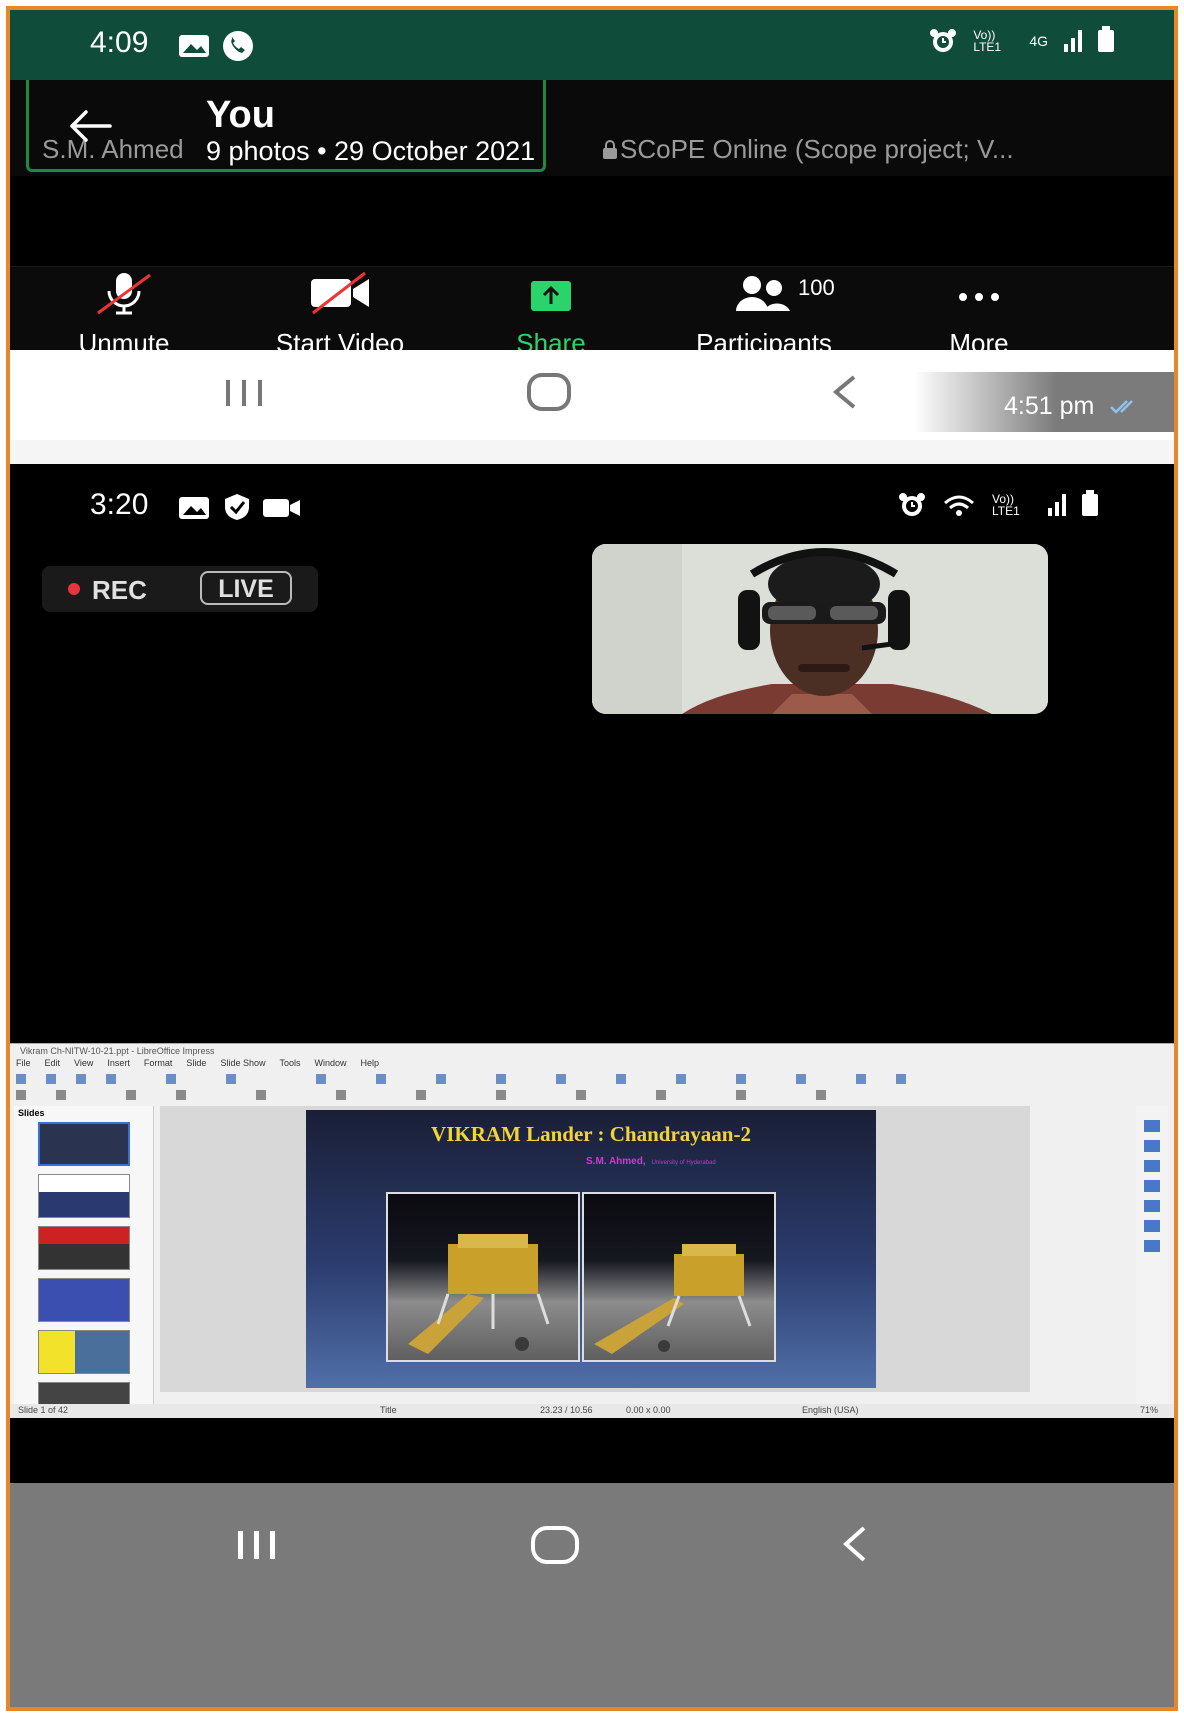  Describe the element at coordinates (943, 40) in the screenshot. I see `alarm-icon` at that location.